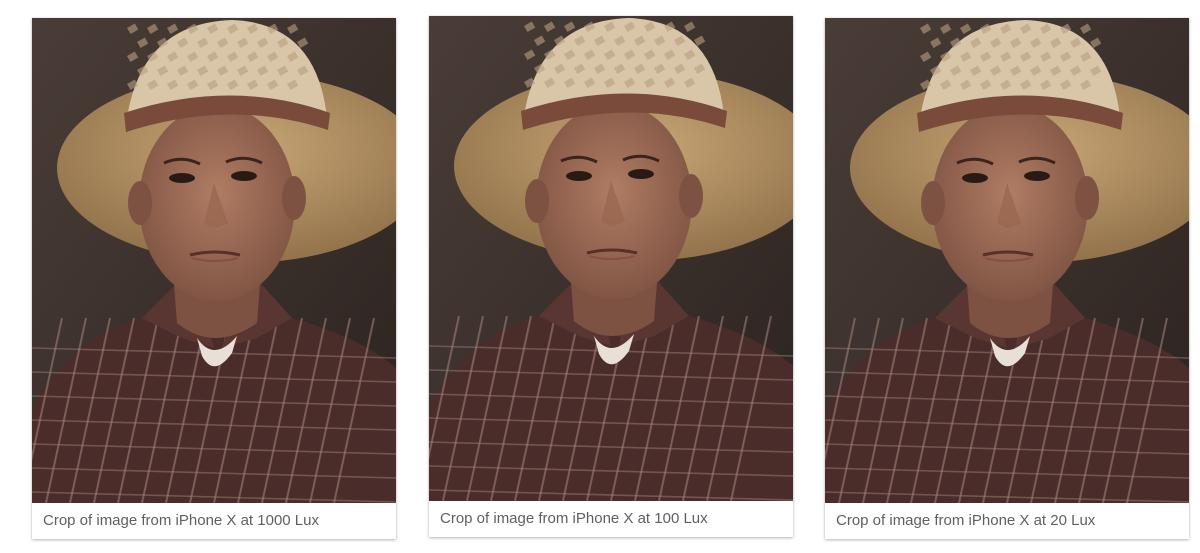  Describe the element at coordinates (966, 520) in the screenshot. I see `photo-caption: Crop of image from iPhone X at 20 Lux` at that location.